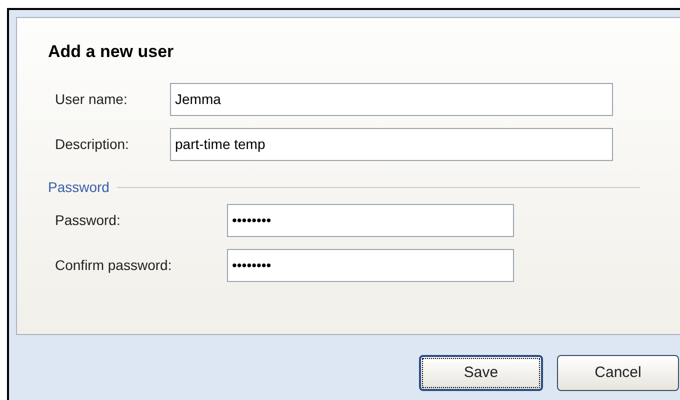  Describe the element at coordinates (91, 99) in the screenshot. I see `field-label: User name:` at that location.